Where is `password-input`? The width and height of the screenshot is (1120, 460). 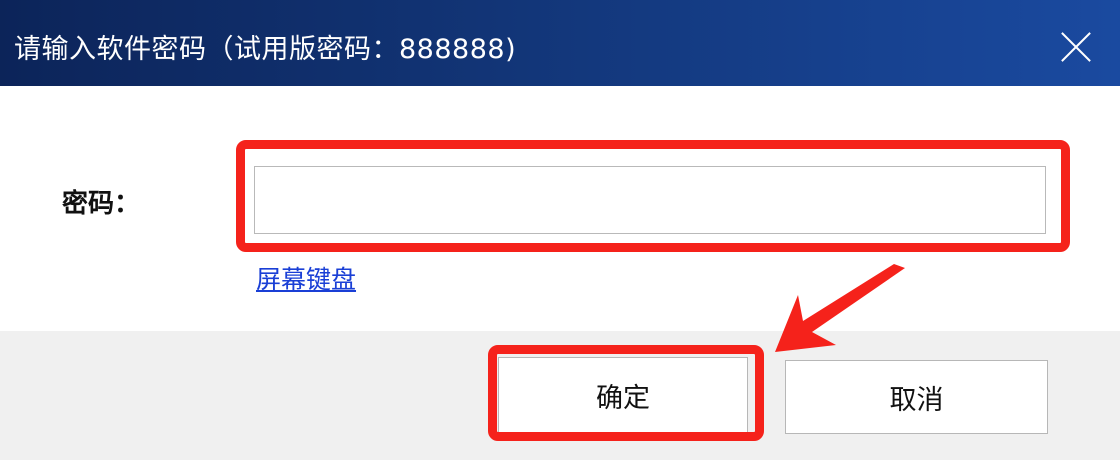
password-input is located at coordinates (650, 200).